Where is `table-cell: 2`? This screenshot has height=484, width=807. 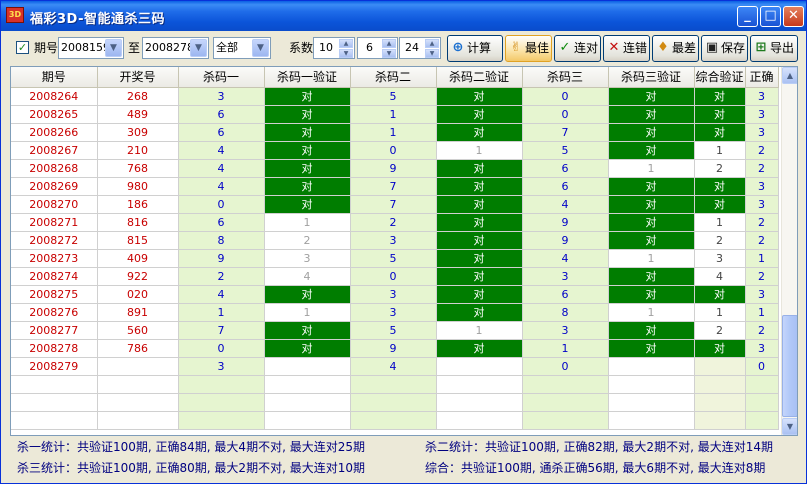 table-cell: 2 is located at coordinates (393, 222).